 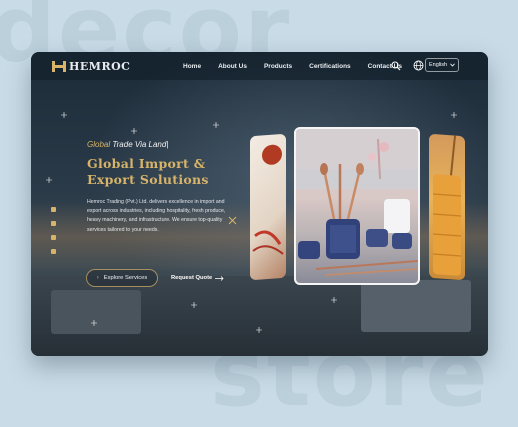 I want to click on honey-image, so click(x=447, y=205).